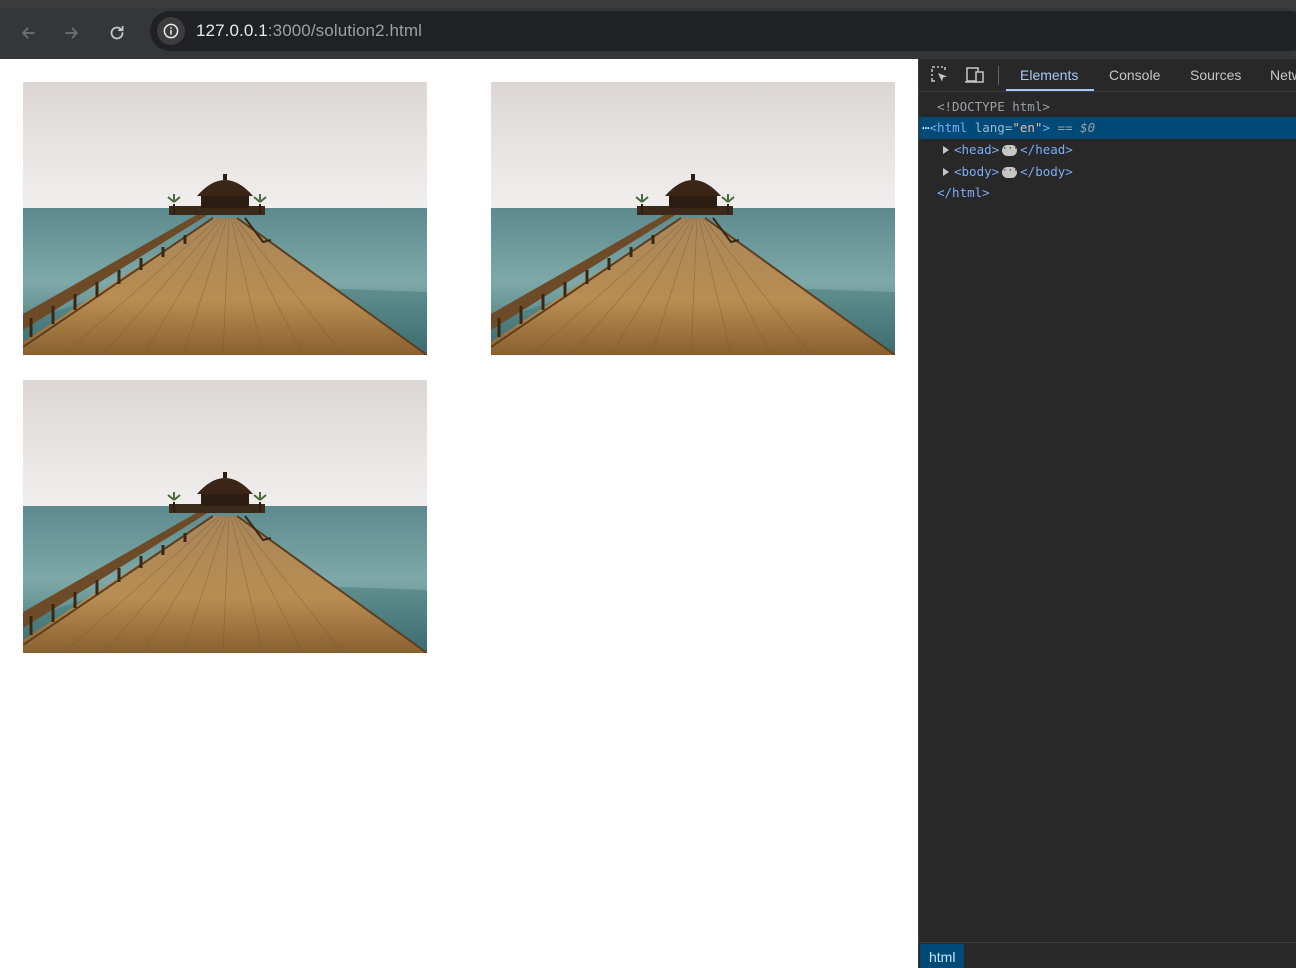 Image resolution: width=1296 pixels, height=968 pixels. I want to click on node-options-icon: ⋯, so click(926, 127).